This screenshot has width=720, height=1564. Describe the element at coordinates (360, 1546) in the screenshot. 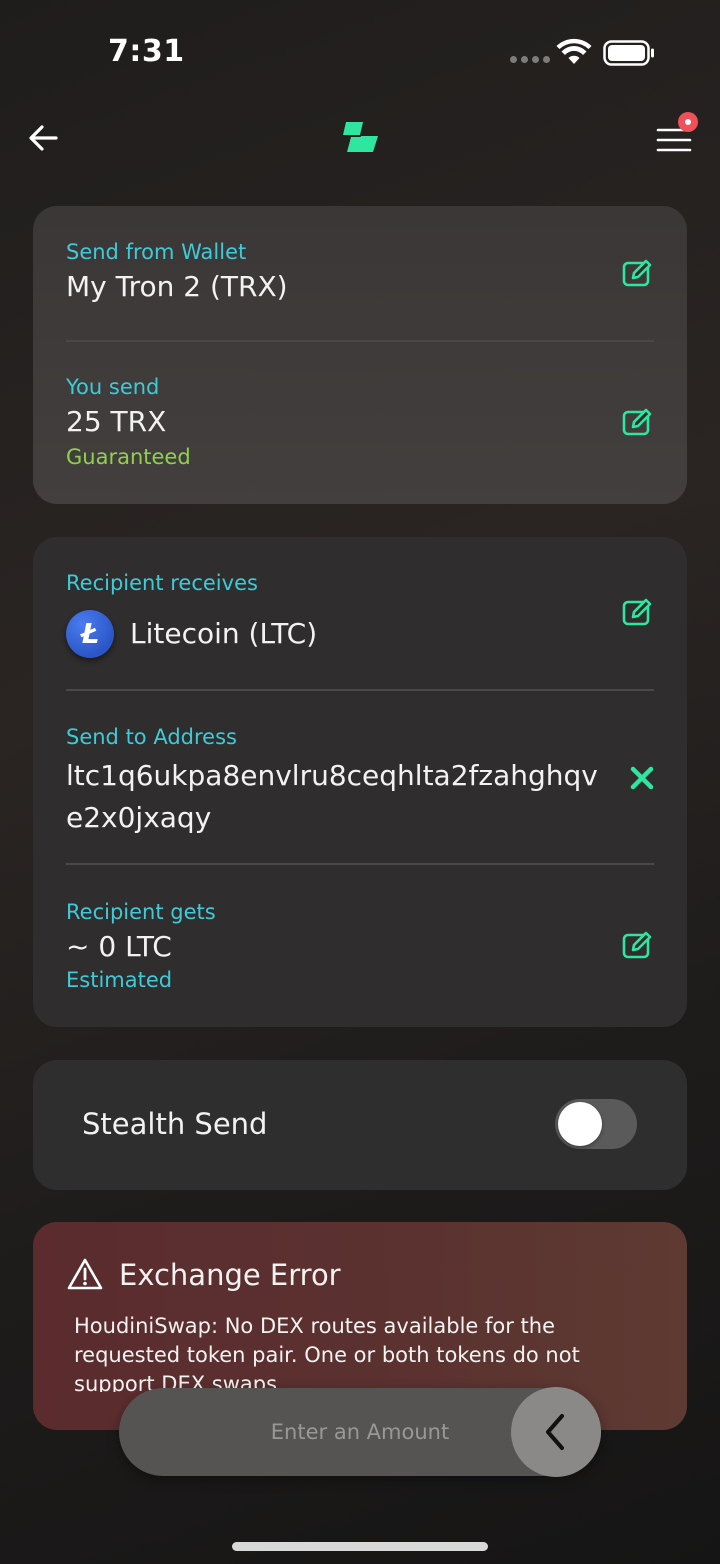

I see `home-indicator` at that location.